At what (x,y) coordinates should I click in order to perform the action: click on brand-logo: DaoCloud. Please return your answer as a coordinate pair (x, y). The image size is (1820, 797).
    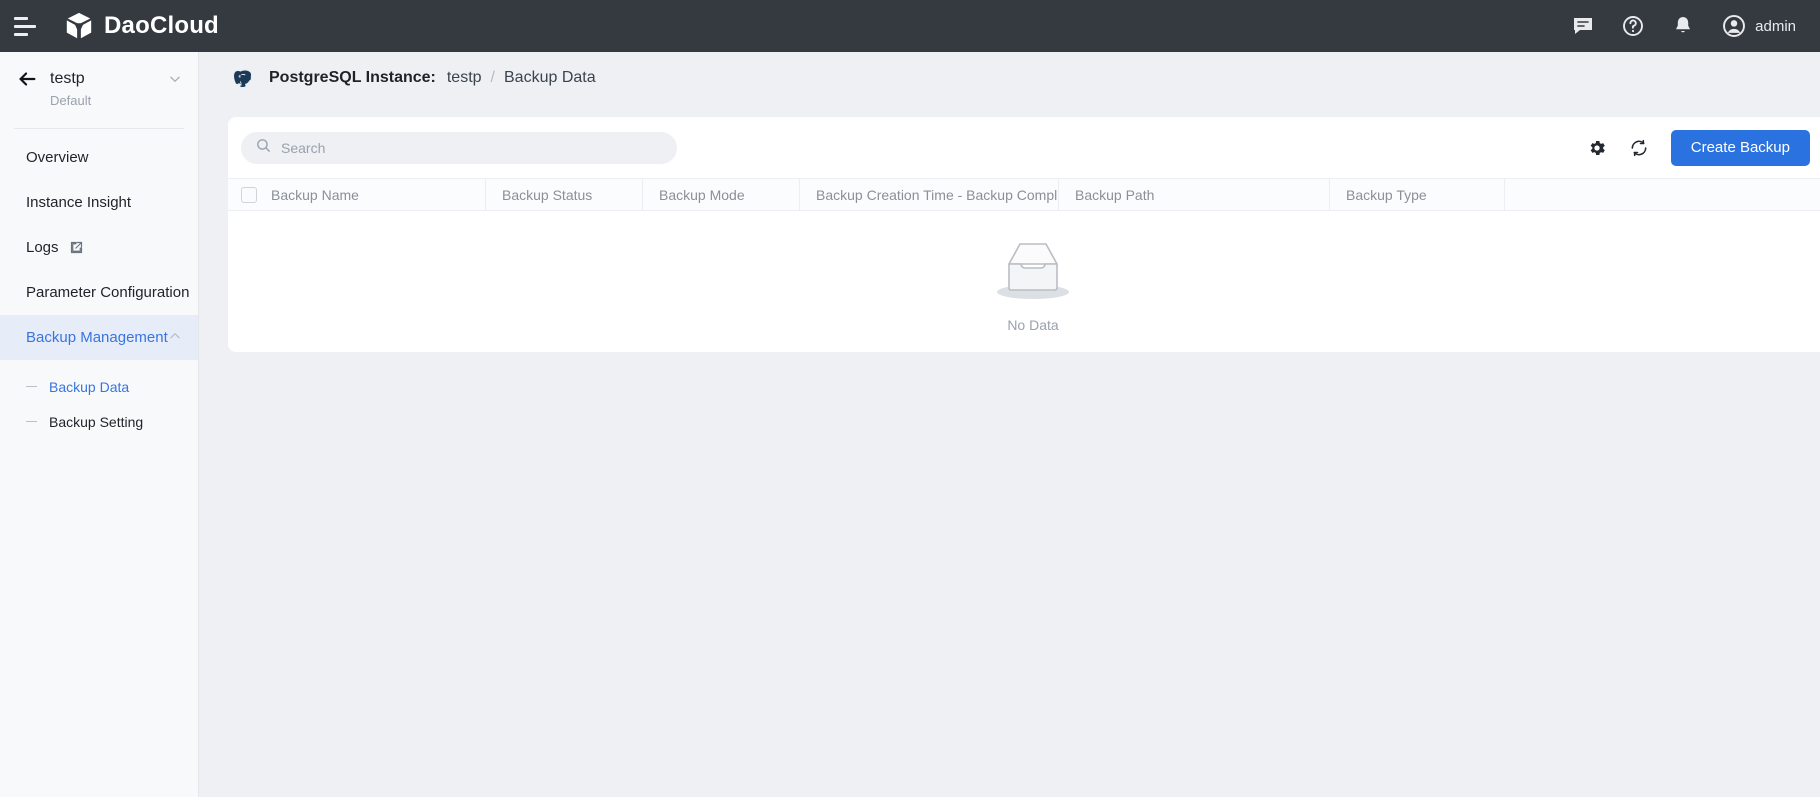
    Looking at the image, I should click on (141, 26).